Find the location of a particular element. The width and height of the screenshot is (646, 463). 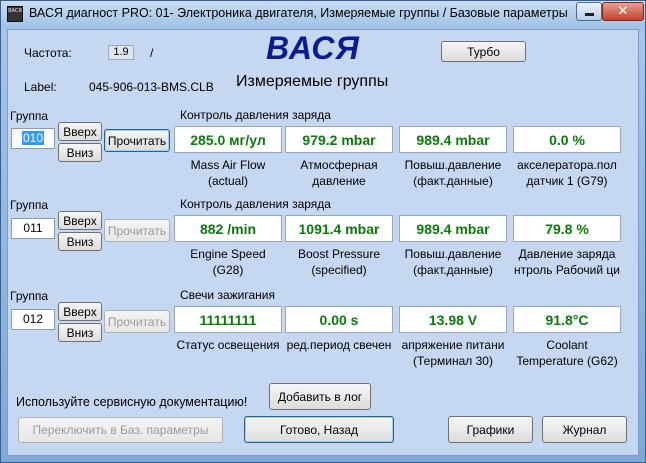

value-label-2: ред.период свечен is located at coordinates (339, 345).